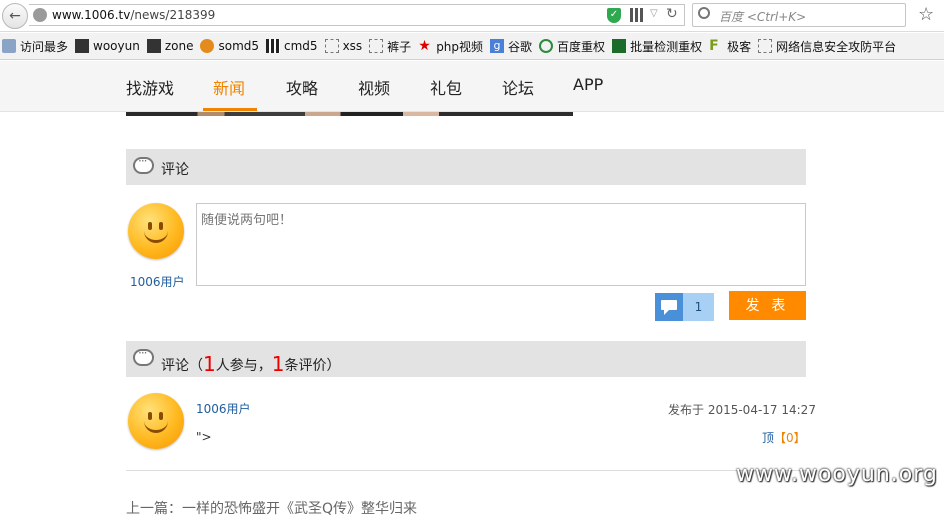  I want to click on comment-body: ">, so click(204, 437).